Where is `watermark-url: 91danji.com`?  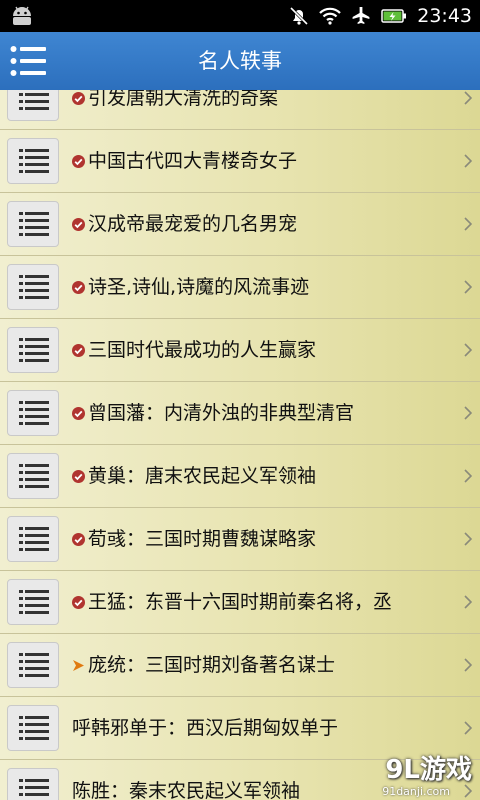
watermark-url: 91danji.com is located at coordinates (416, 791).